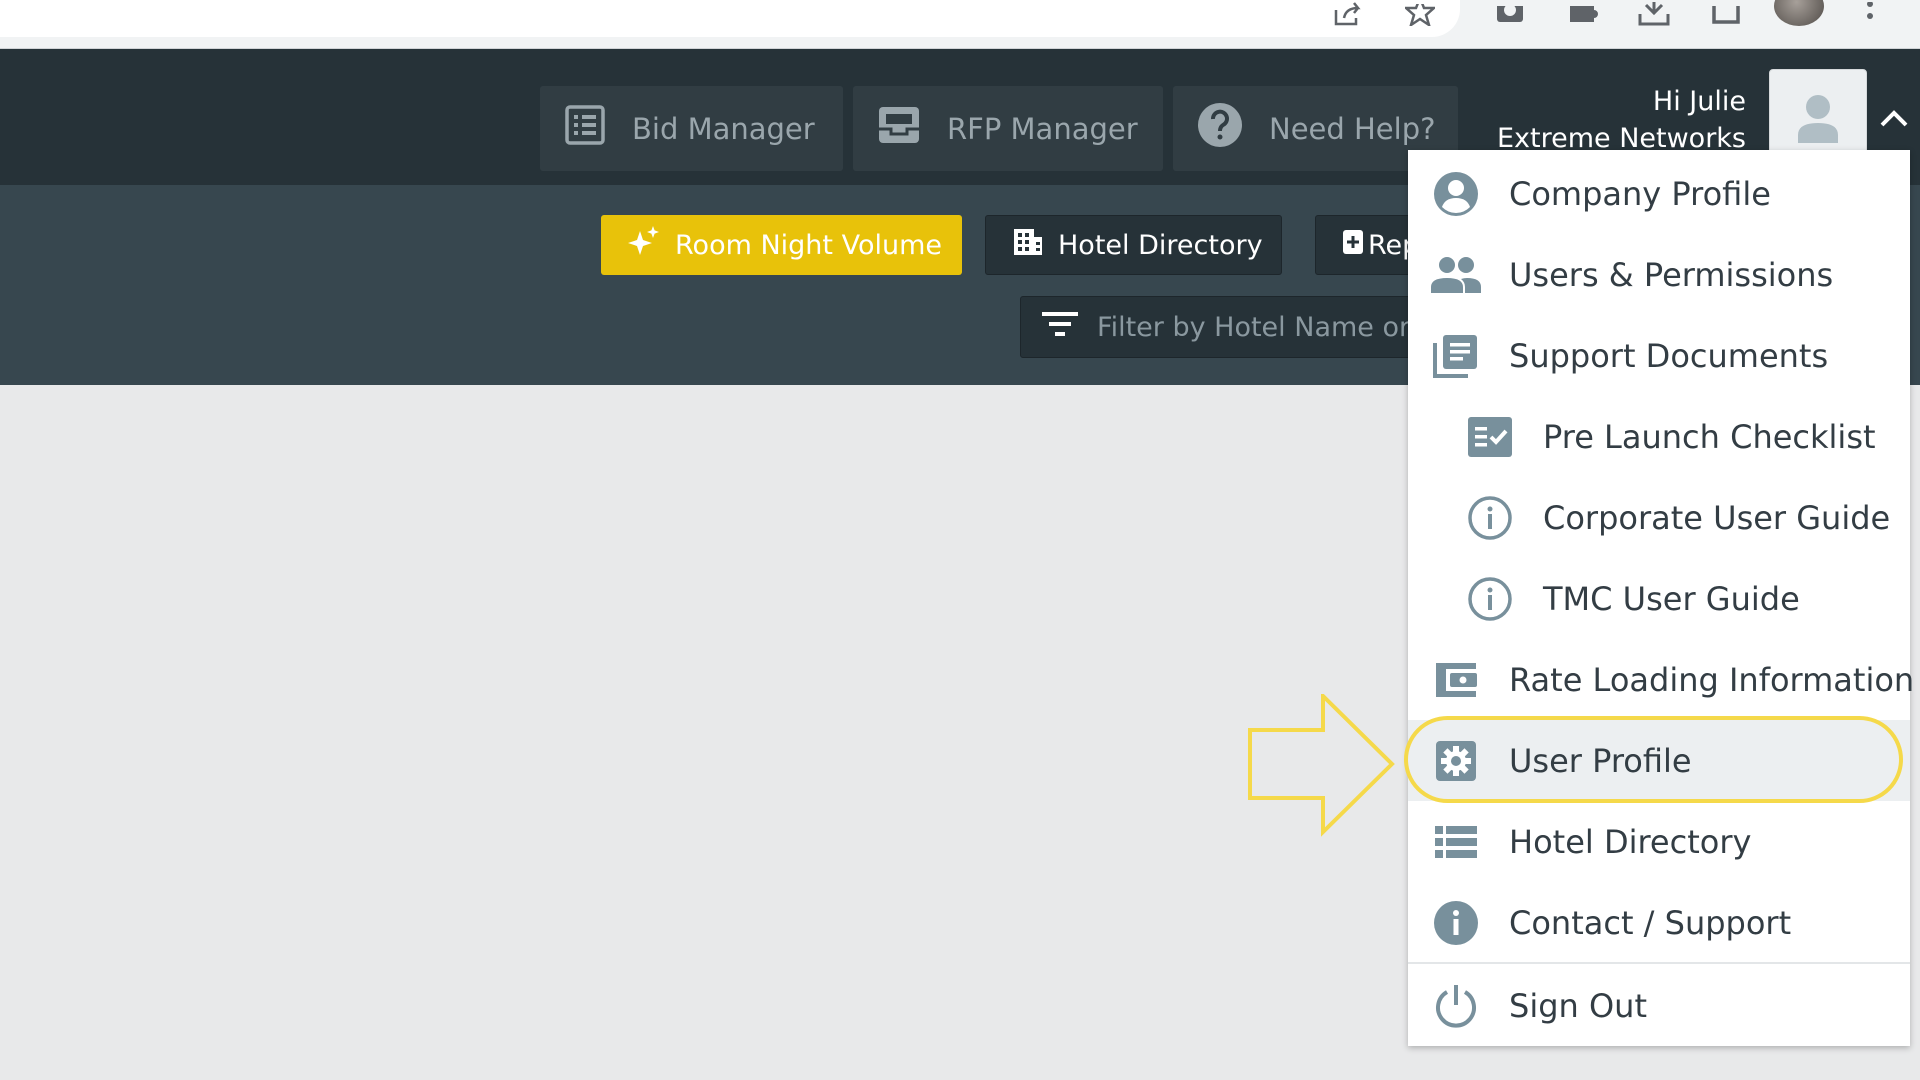 This screenshot has width=1920, height=1080. I want to click on menu-divider, so click(1659, 963).